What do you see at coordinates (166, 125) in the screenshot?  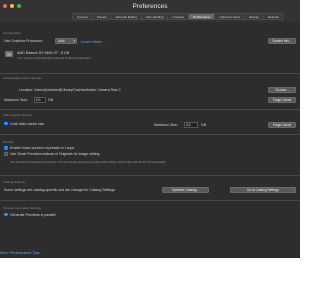 I see `video-max-size-label: Maximum Size:` at bounding box center [166, 125].